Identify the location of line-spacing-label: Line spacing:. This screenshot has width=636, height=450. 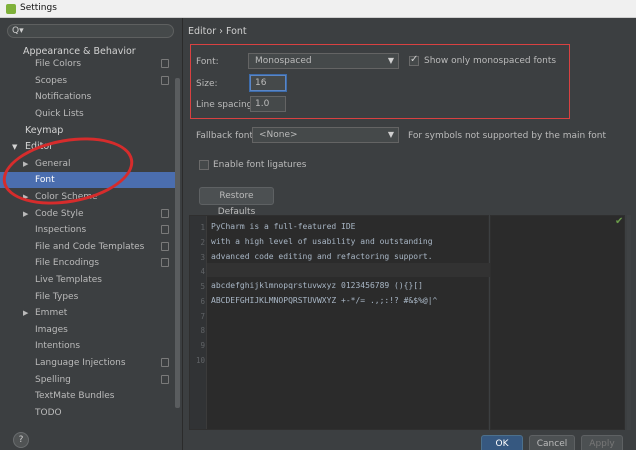
(226, 105).